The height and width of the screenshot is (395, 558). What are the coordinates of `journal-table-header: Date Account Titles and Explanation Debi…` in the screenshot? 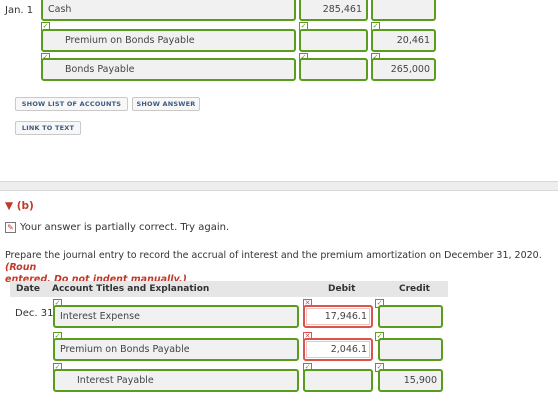 It's located at (229, 289).